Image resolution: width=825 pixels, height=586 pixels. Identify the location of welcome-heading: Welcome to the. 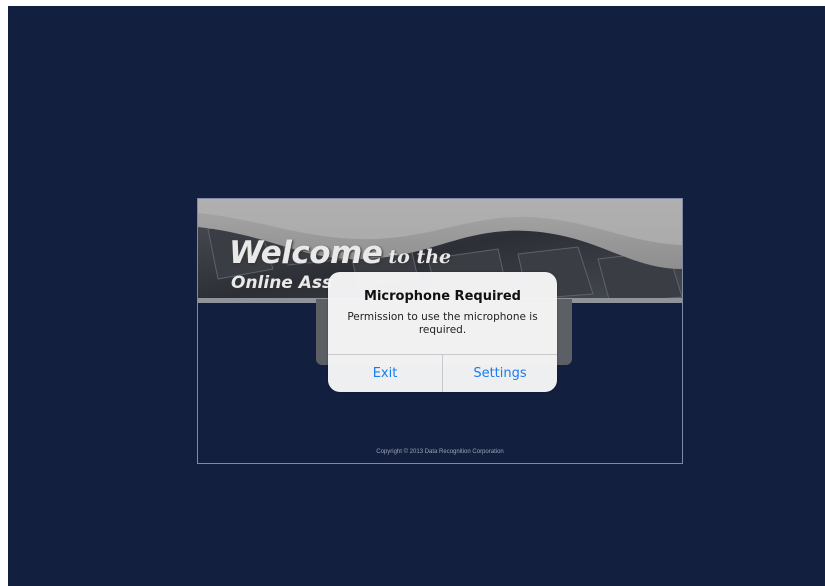
(340, 253).